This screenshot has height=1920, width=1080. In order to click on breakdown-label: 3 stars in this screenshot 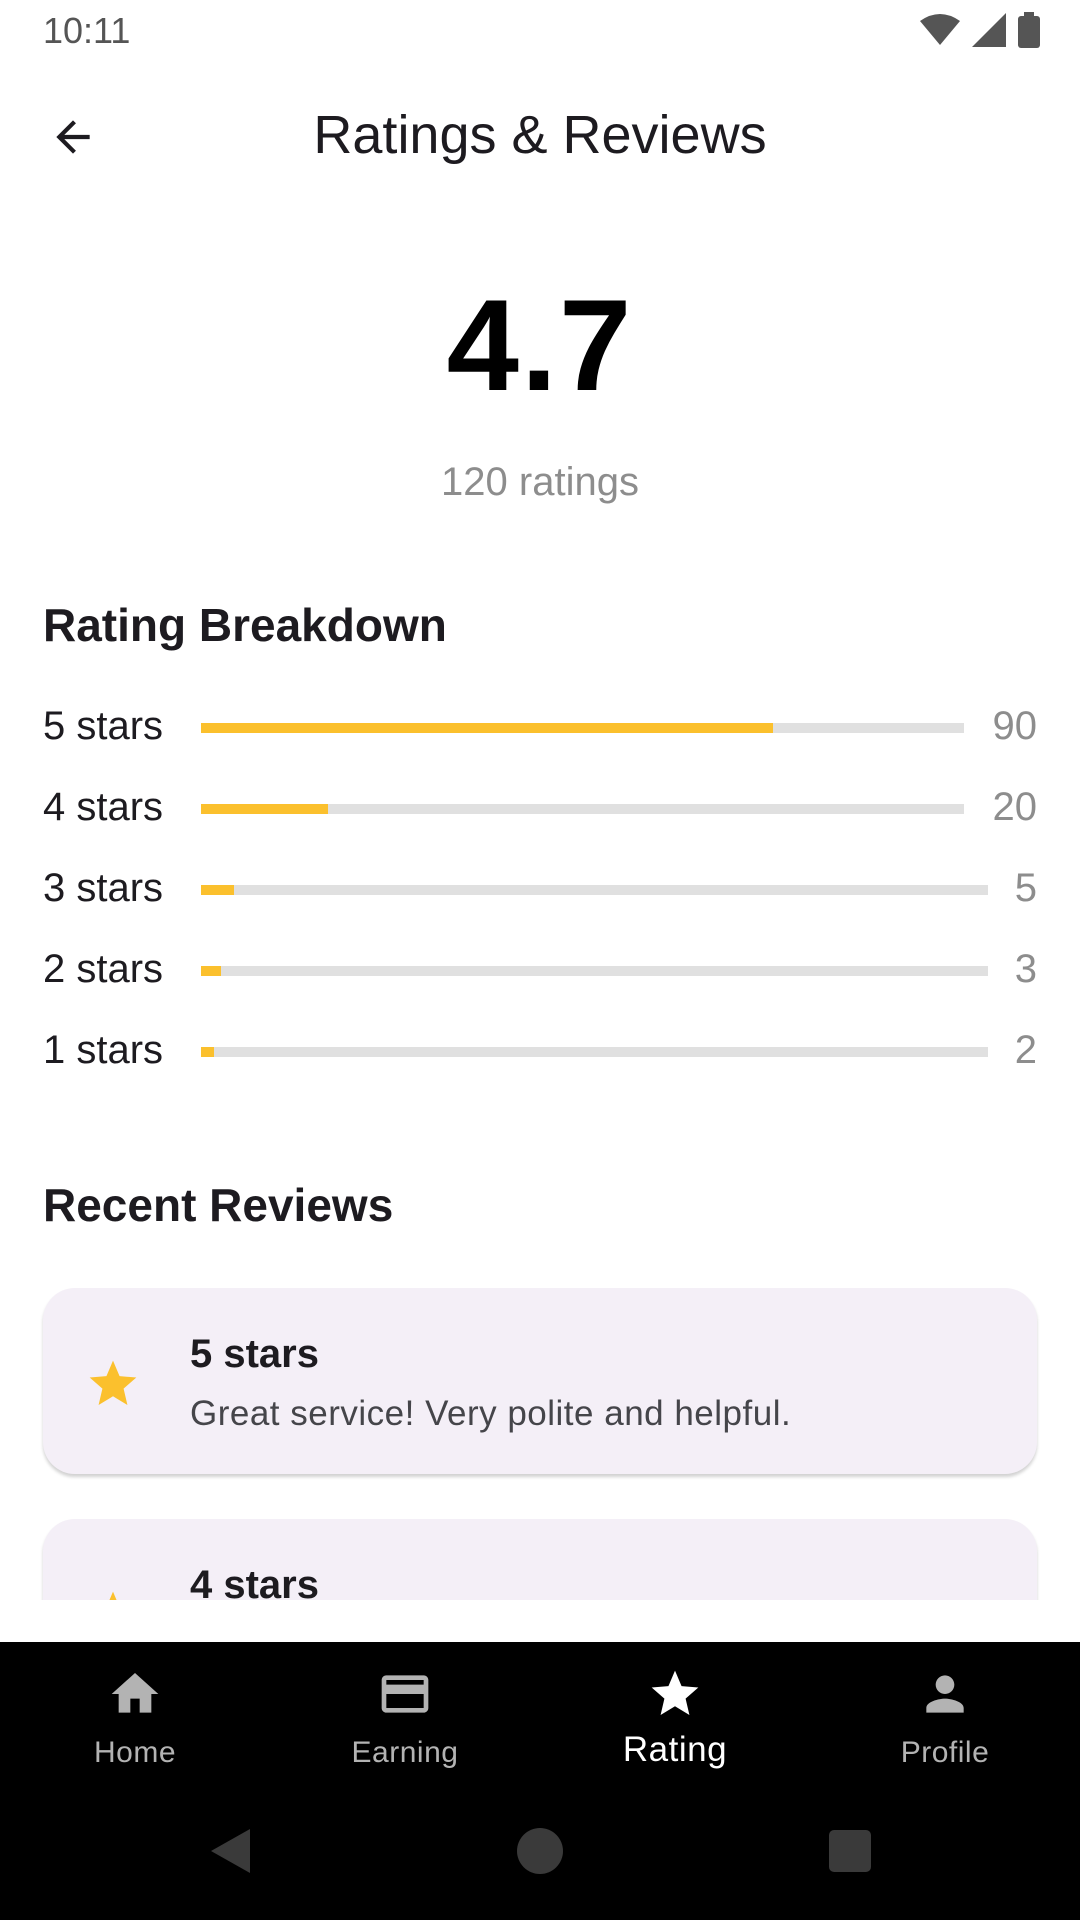, I will do `click(103, 888)`.